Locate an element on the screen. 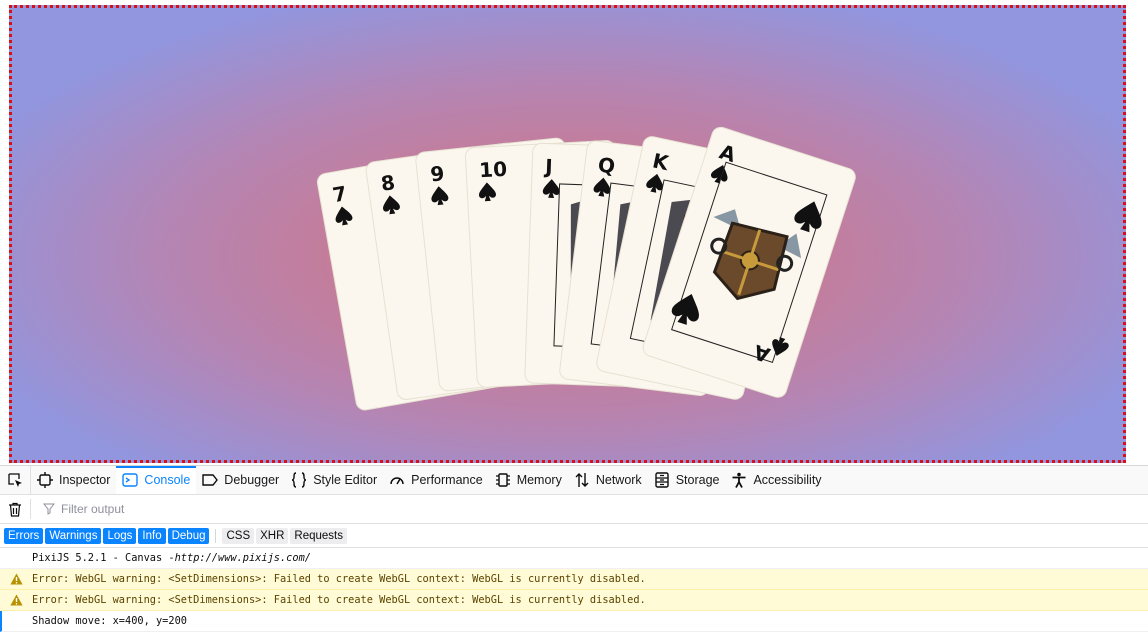 Image resolution: width=1148 pixels, height=632 pixels. tab-label: Network is located at coordinates (618, 480).